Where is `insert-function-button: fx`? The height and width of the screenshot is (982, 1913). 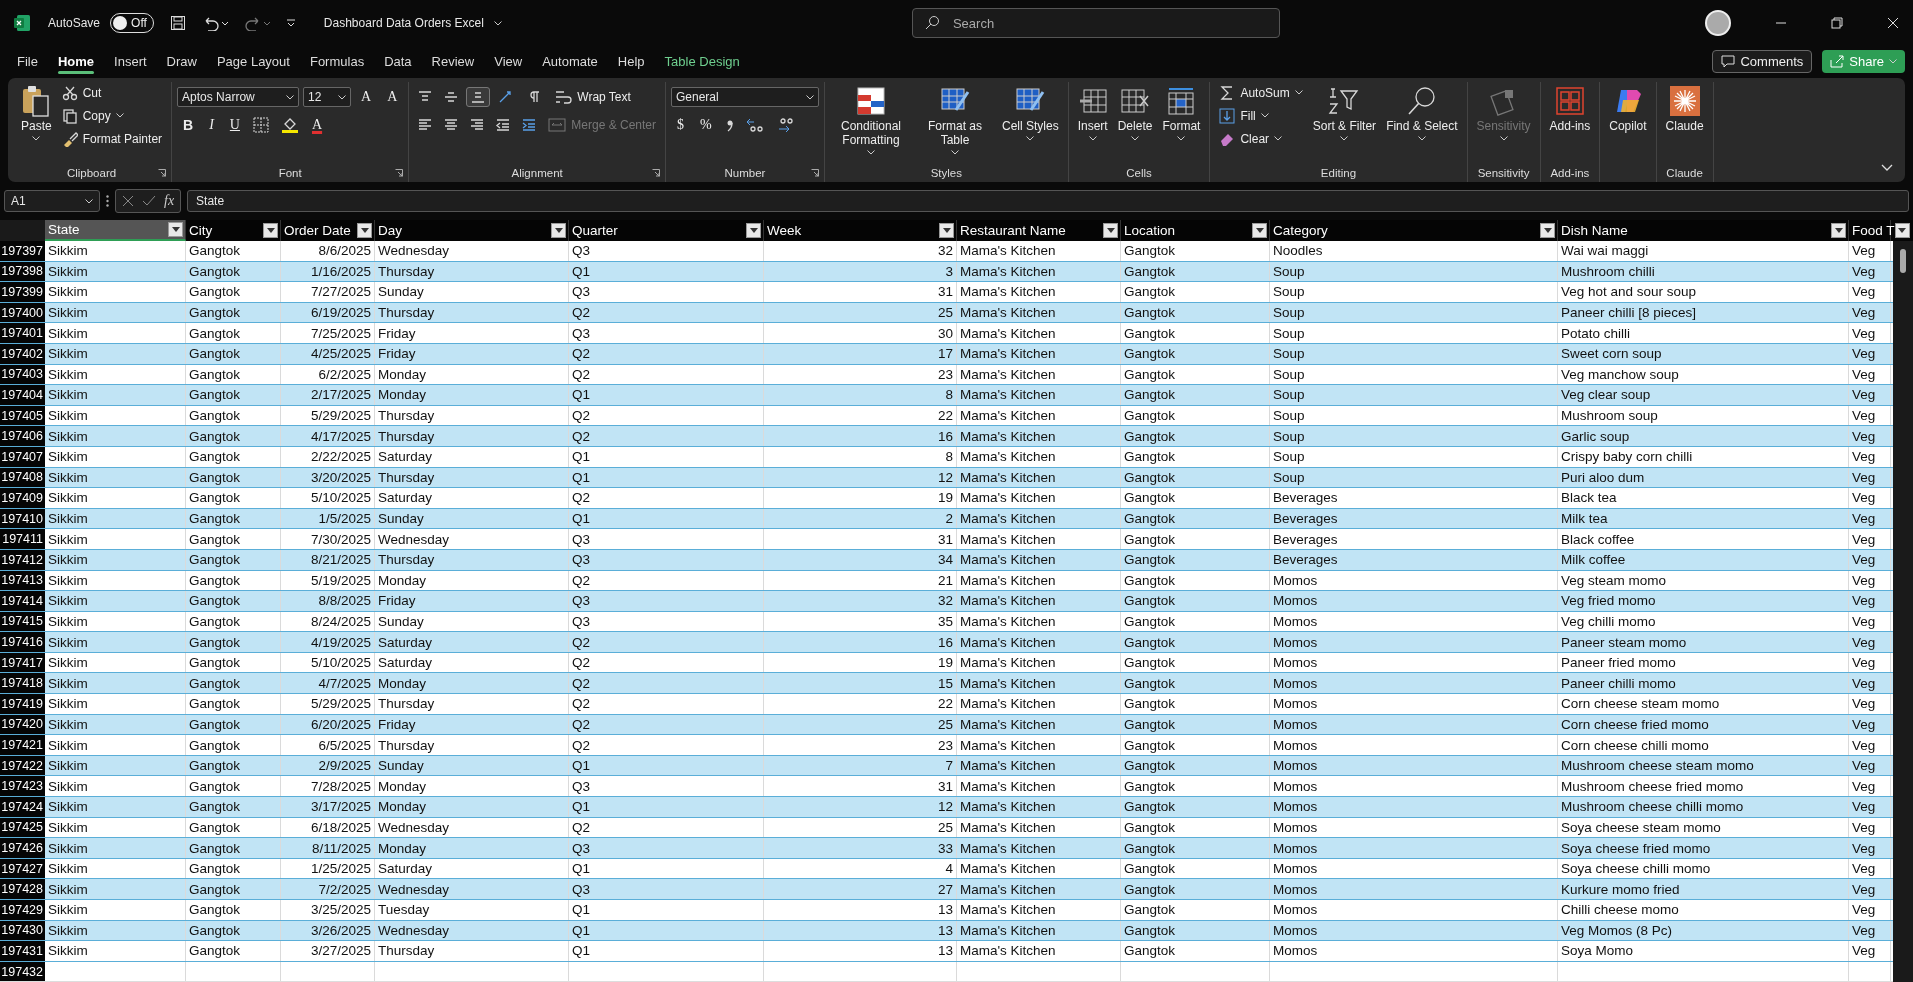
insert-function-button: fx is located at coordinates (169, 201).